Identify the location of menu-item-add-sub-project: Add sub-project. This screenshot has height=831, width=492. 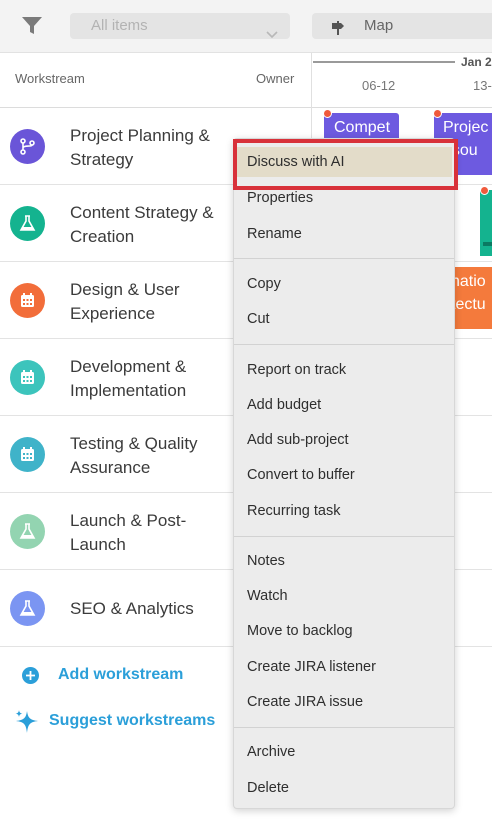
(344, 440).